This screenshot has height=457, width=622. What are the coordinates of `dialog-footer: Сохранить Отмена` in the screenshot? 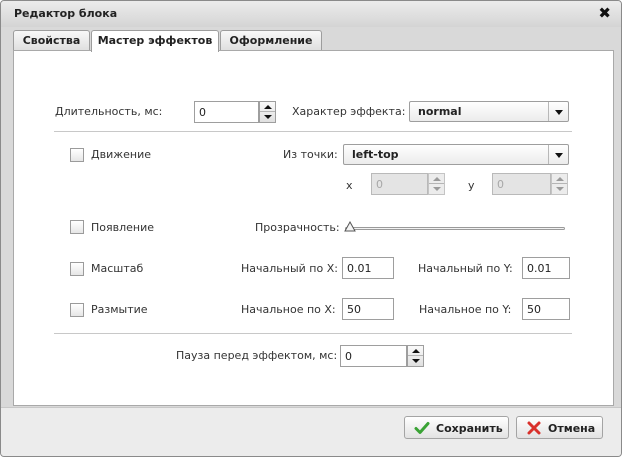 It's located at (311, 431).